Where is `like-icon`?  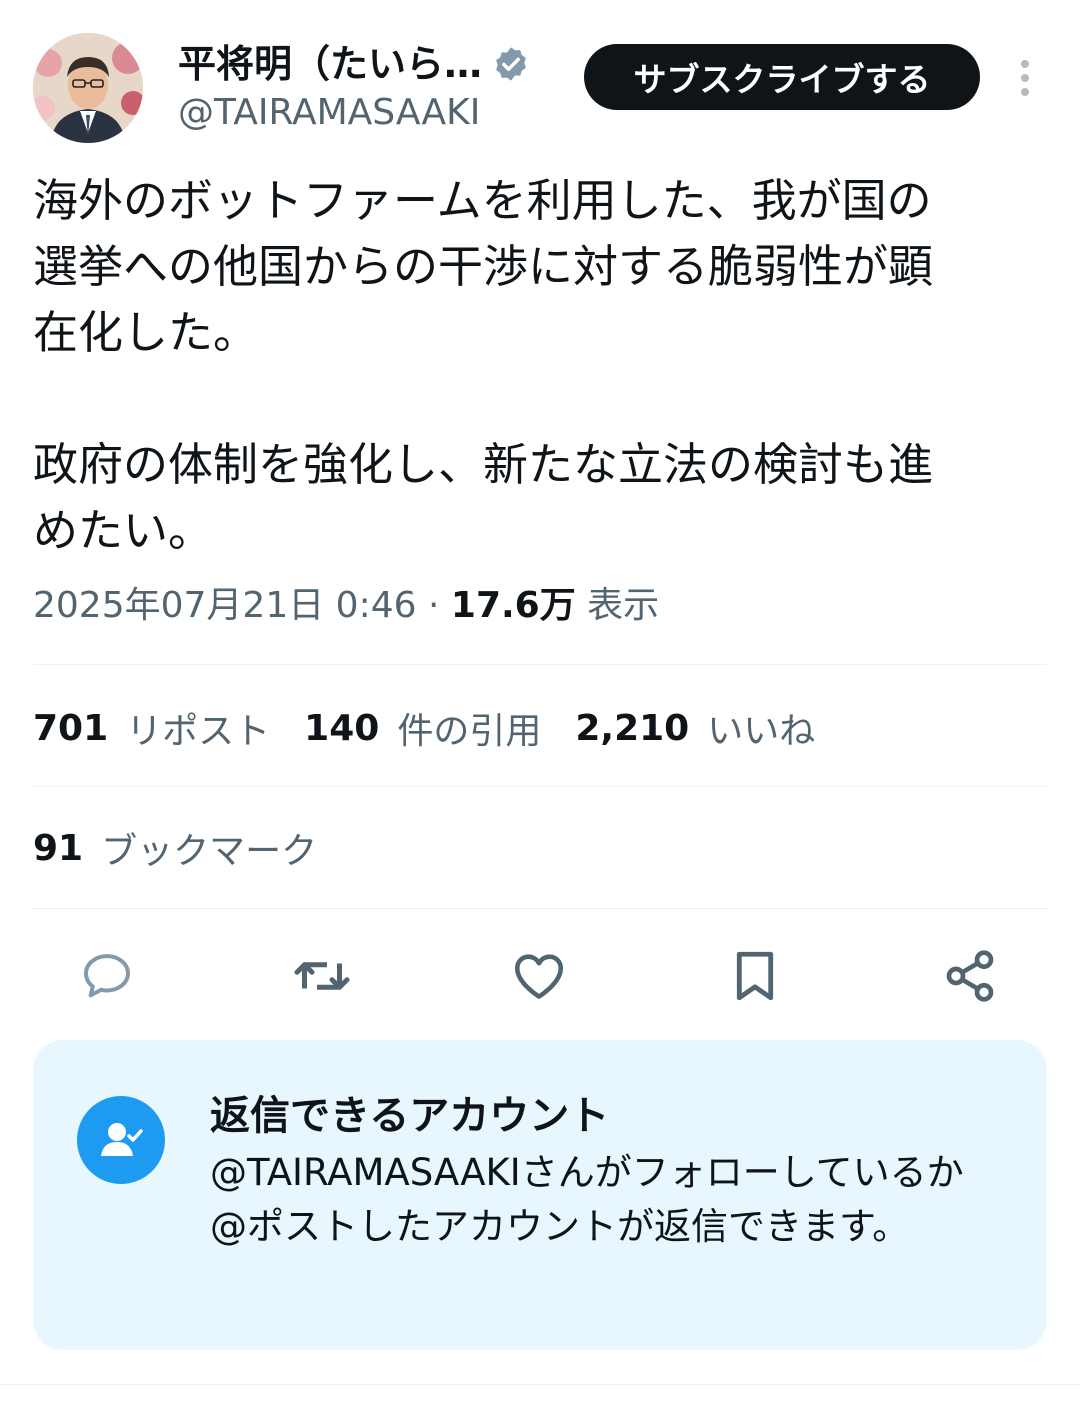
like-icon is located at coordinates (539, 976).